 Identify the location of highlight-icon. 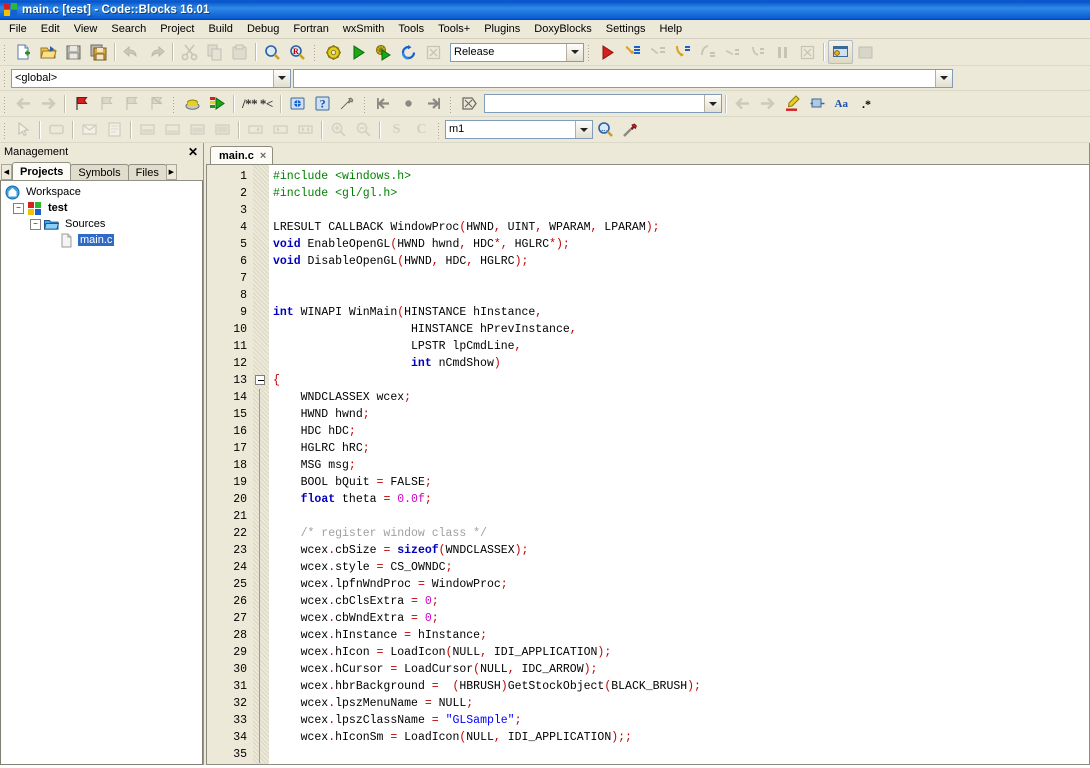
(792, 104).